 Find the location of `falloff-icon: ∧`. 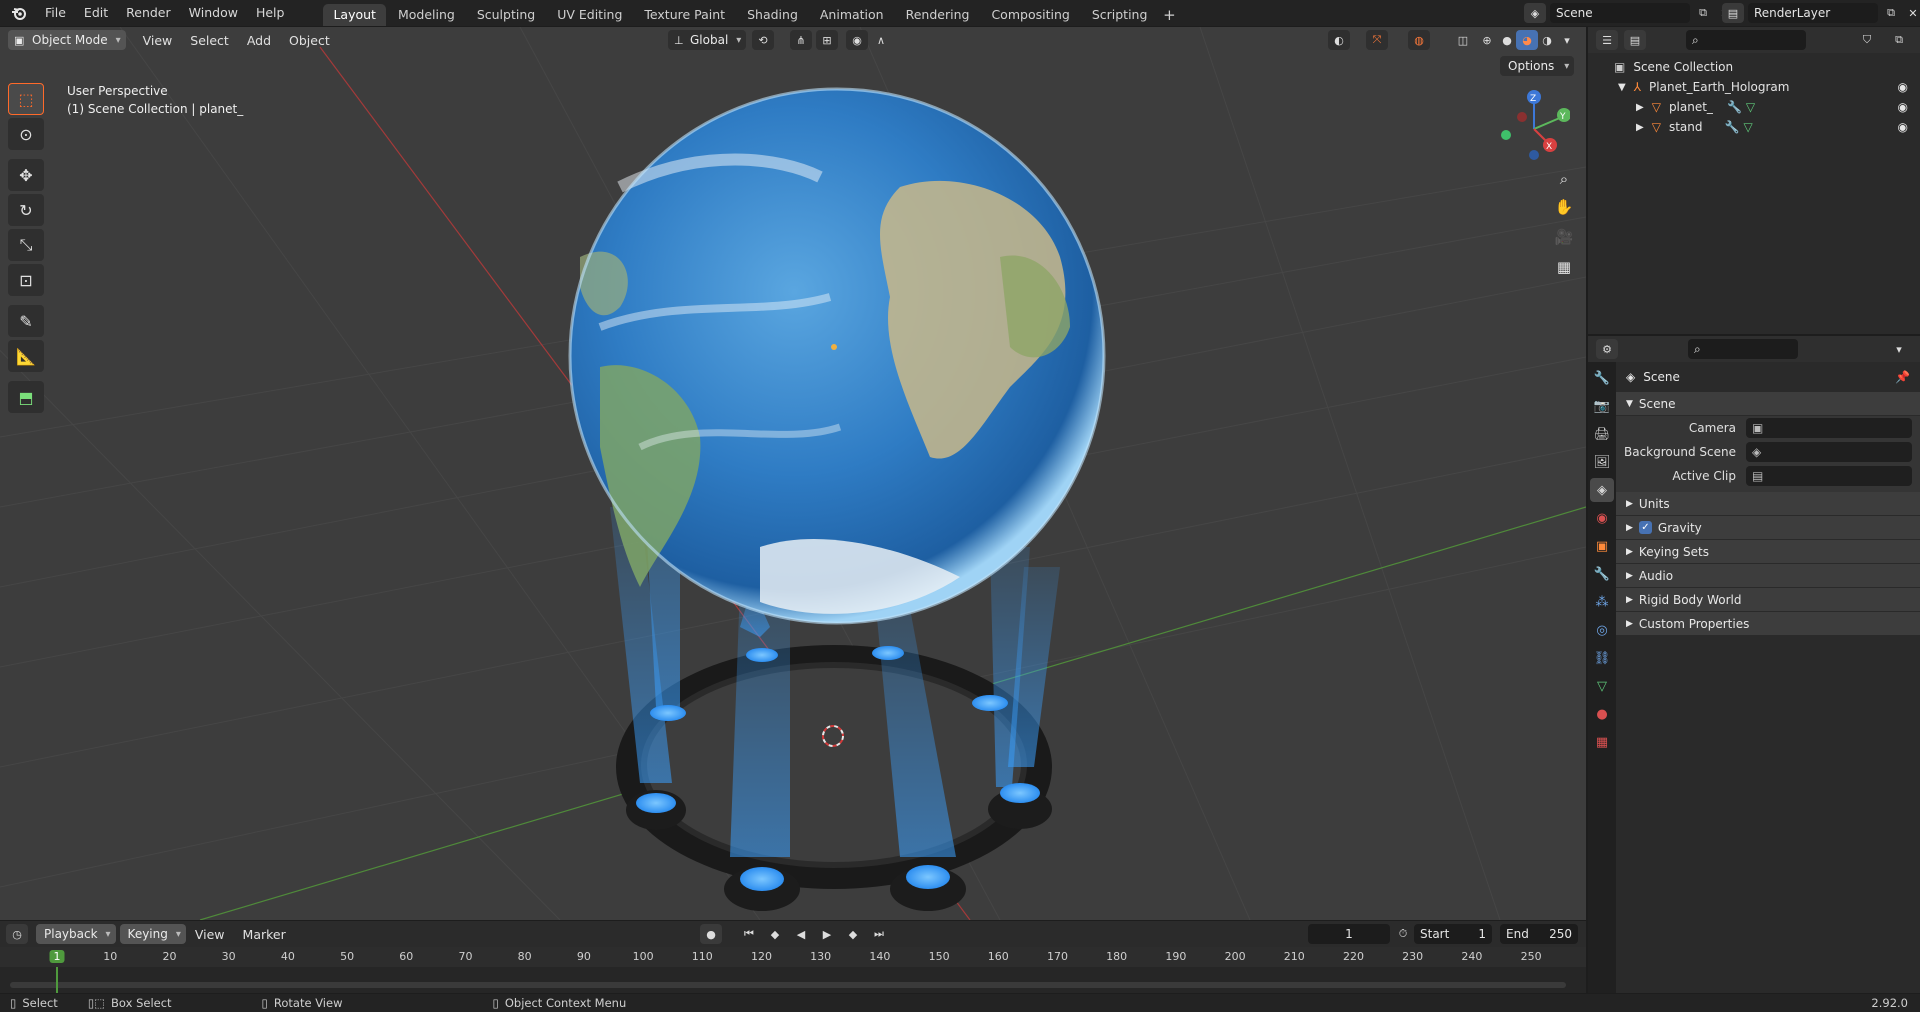

falloff-icon: ∧ is located at coordinates (881, 40).